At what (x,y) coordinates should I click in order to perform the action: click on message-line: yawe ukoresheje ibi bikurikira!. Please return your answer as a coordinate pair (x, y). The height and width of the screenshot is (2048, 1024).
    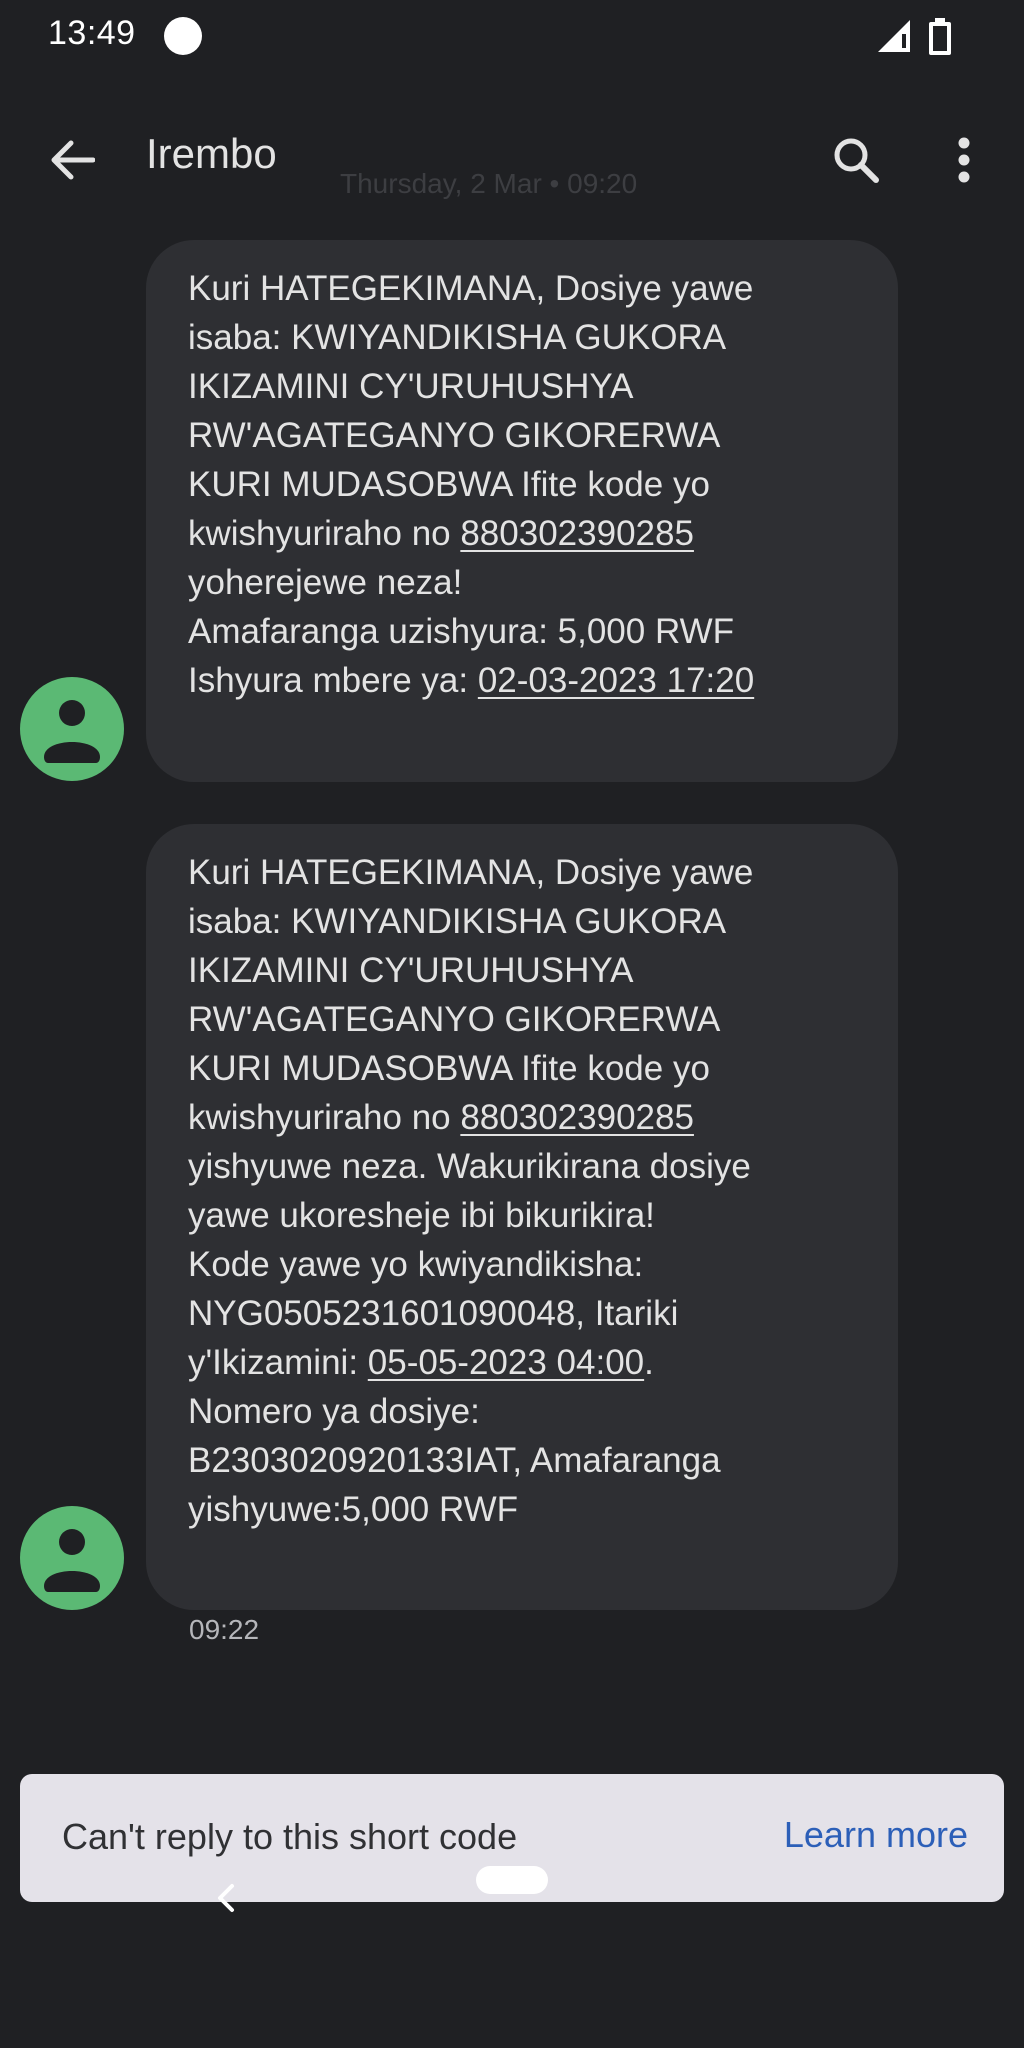
    Looking at the image, I should click on (421, 1215).